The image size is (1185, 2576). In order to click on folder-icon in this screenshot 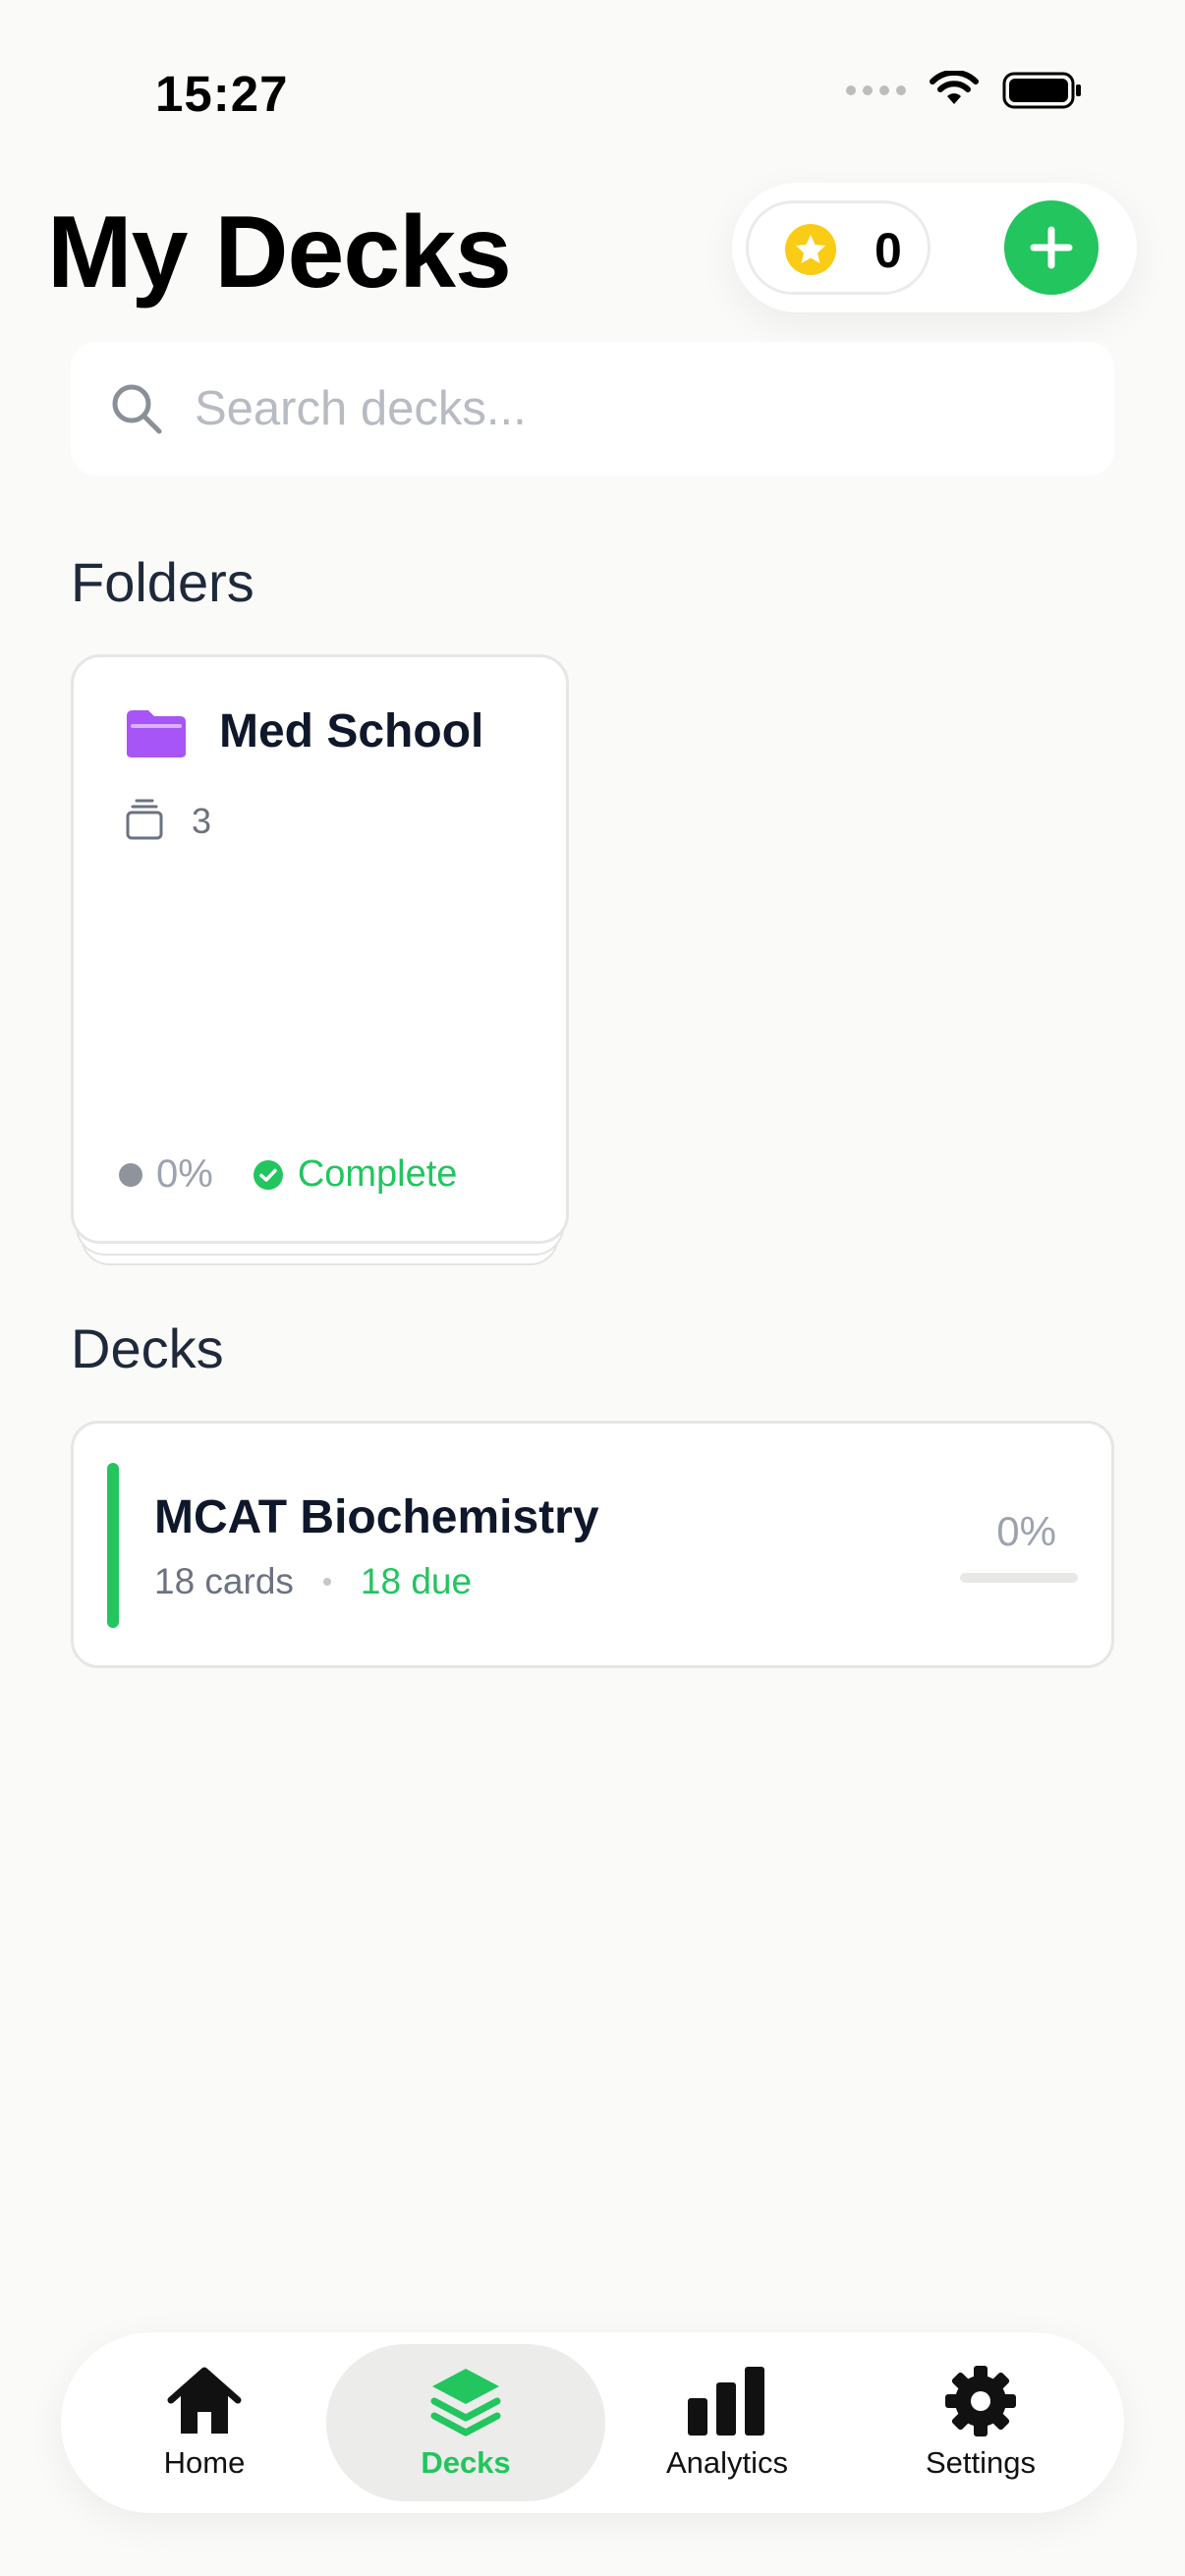, I will do `click(156, 733)`.